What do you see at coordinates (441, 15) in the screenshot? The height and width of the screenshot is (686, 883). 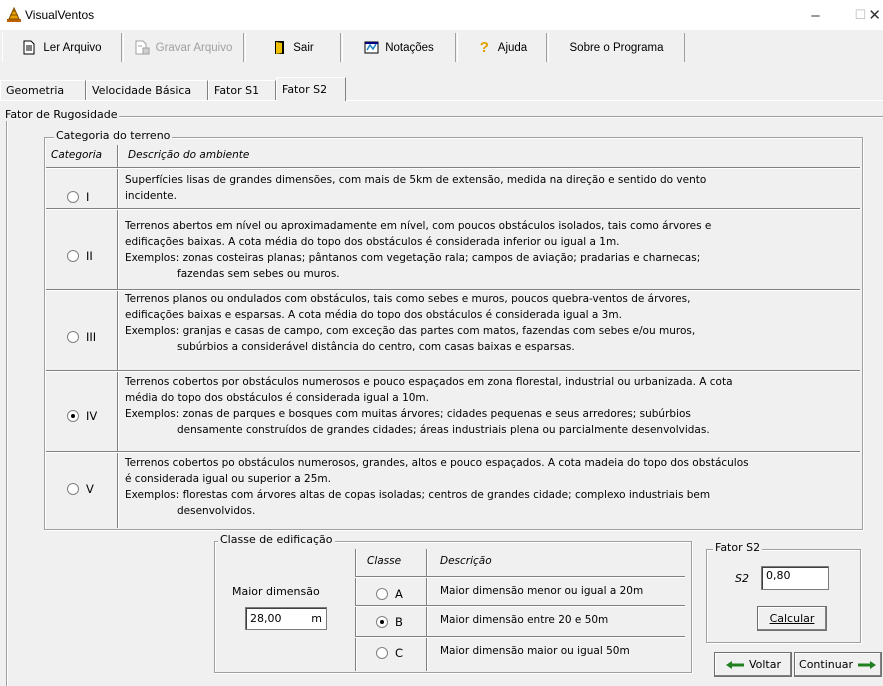 I see `title-bar: VisualVentos – ☐ ✕` at bounding box center [441, 15].